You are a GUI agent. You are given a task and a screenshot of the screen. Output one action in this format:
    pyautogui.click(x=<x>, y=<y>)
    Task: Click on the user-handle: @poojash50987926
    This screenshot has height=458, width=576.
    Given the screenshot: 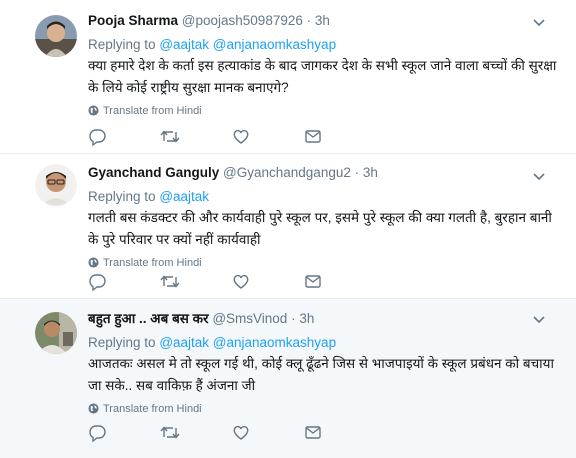 What is the action you would take?
    pyautogui.click(x=242, y=20)
    